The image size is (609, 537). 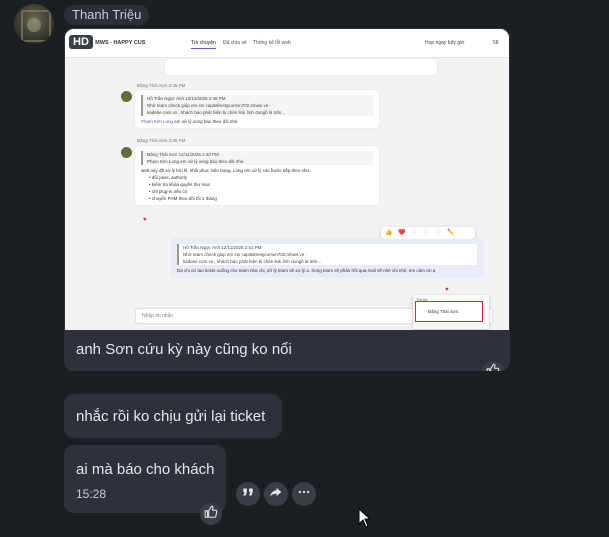 I want to click on quote-icon, so click(x=248, y=494).